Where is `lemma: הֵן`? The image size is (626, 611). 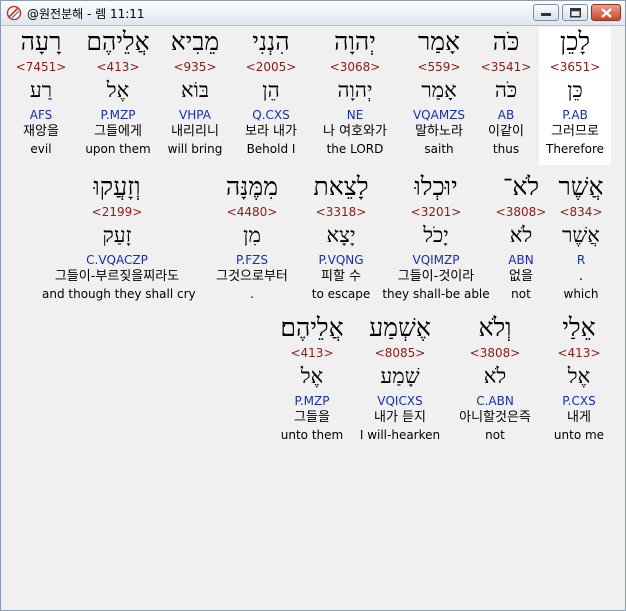
lemma: הֵן is located at coordinates (271, 90).